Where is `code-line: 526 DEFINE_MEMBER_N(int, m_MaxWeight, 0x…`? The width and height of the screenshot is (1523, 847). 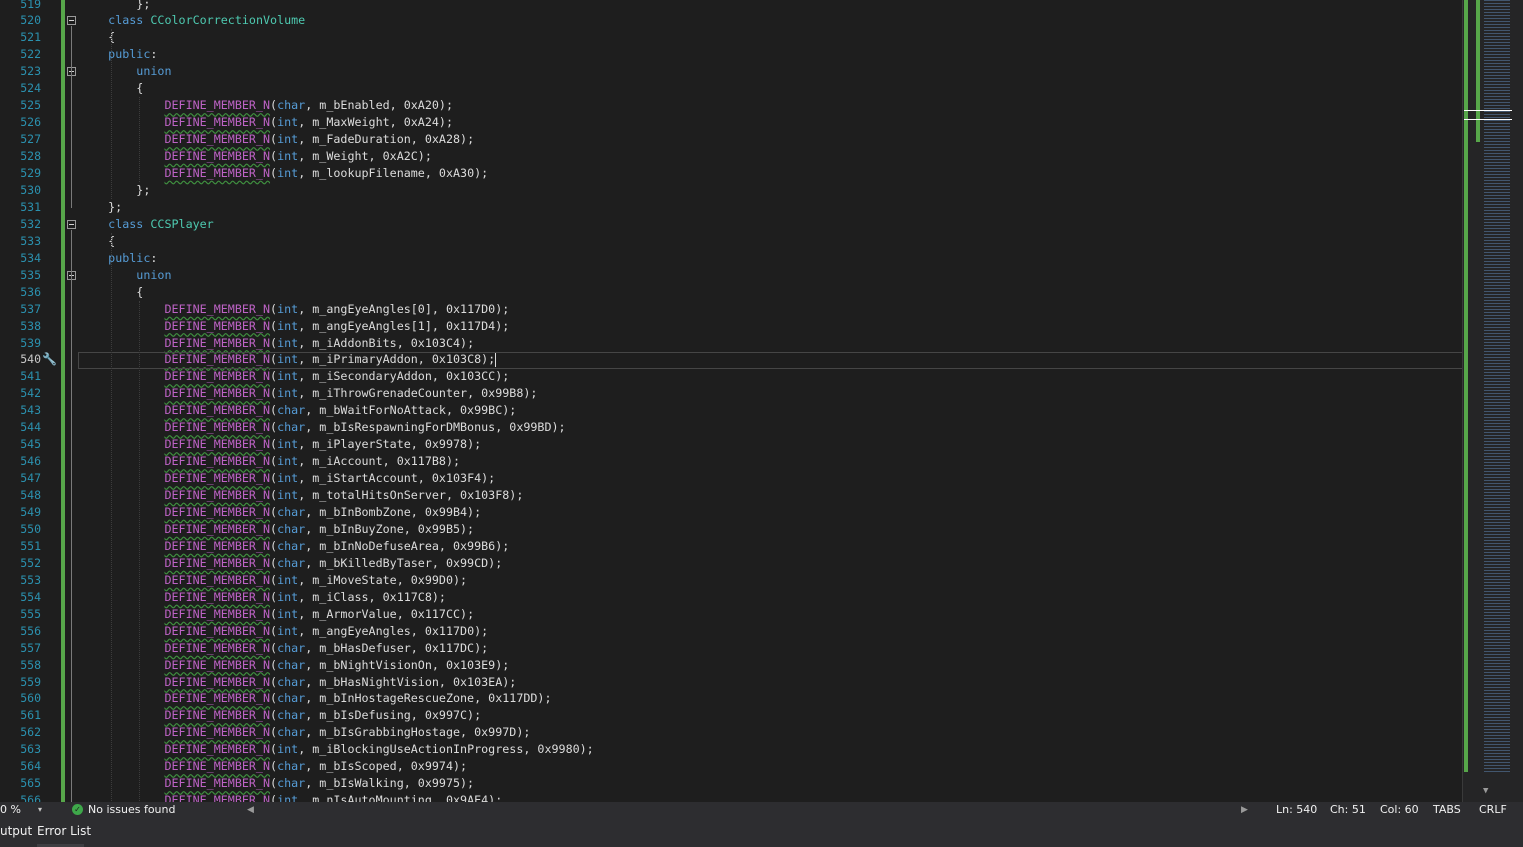
code-line: 526 DEFINE_MEMBER_N(int, m_MaxWeight, 0x… is located at coordinates (731, 122).